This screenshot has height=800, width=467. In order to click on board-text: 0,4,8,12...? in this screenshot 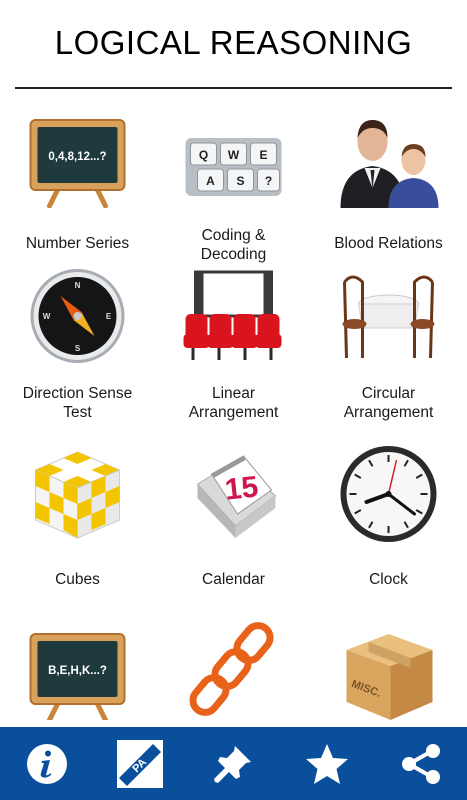, I will do `click(77, 157)`.